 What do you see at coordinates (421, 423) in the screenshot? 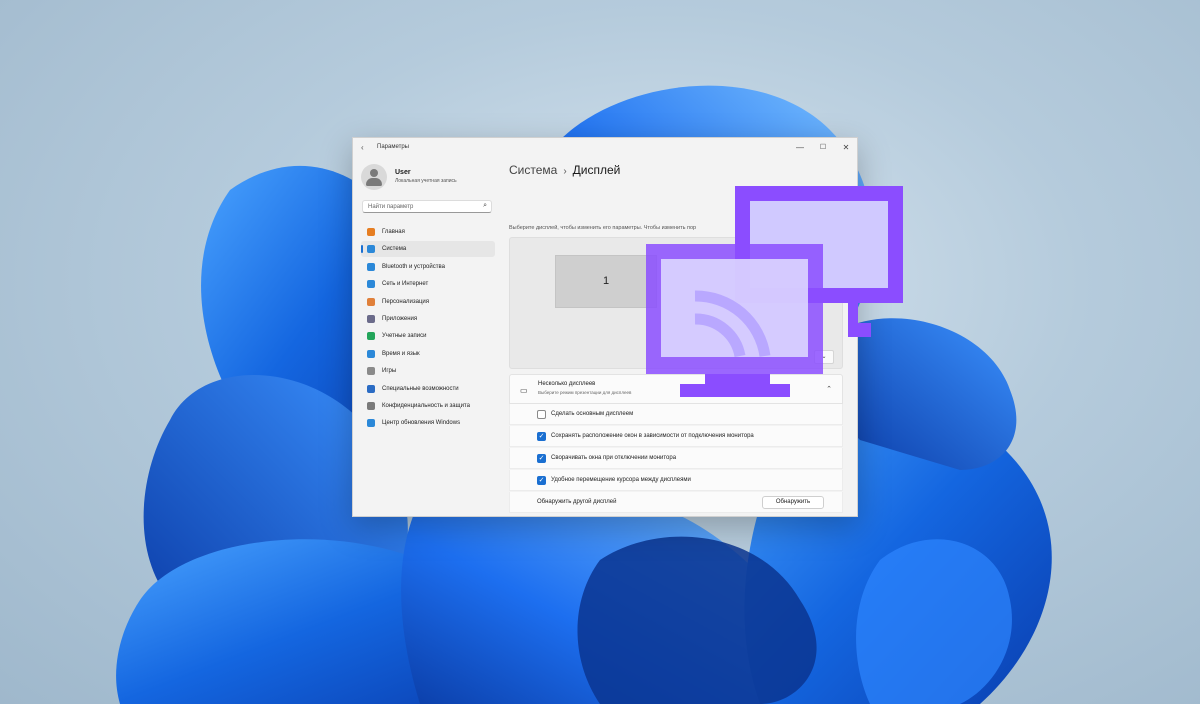
I see `sidebar-item-label: Центр обновления Windows` at bounding box center [421, 423].